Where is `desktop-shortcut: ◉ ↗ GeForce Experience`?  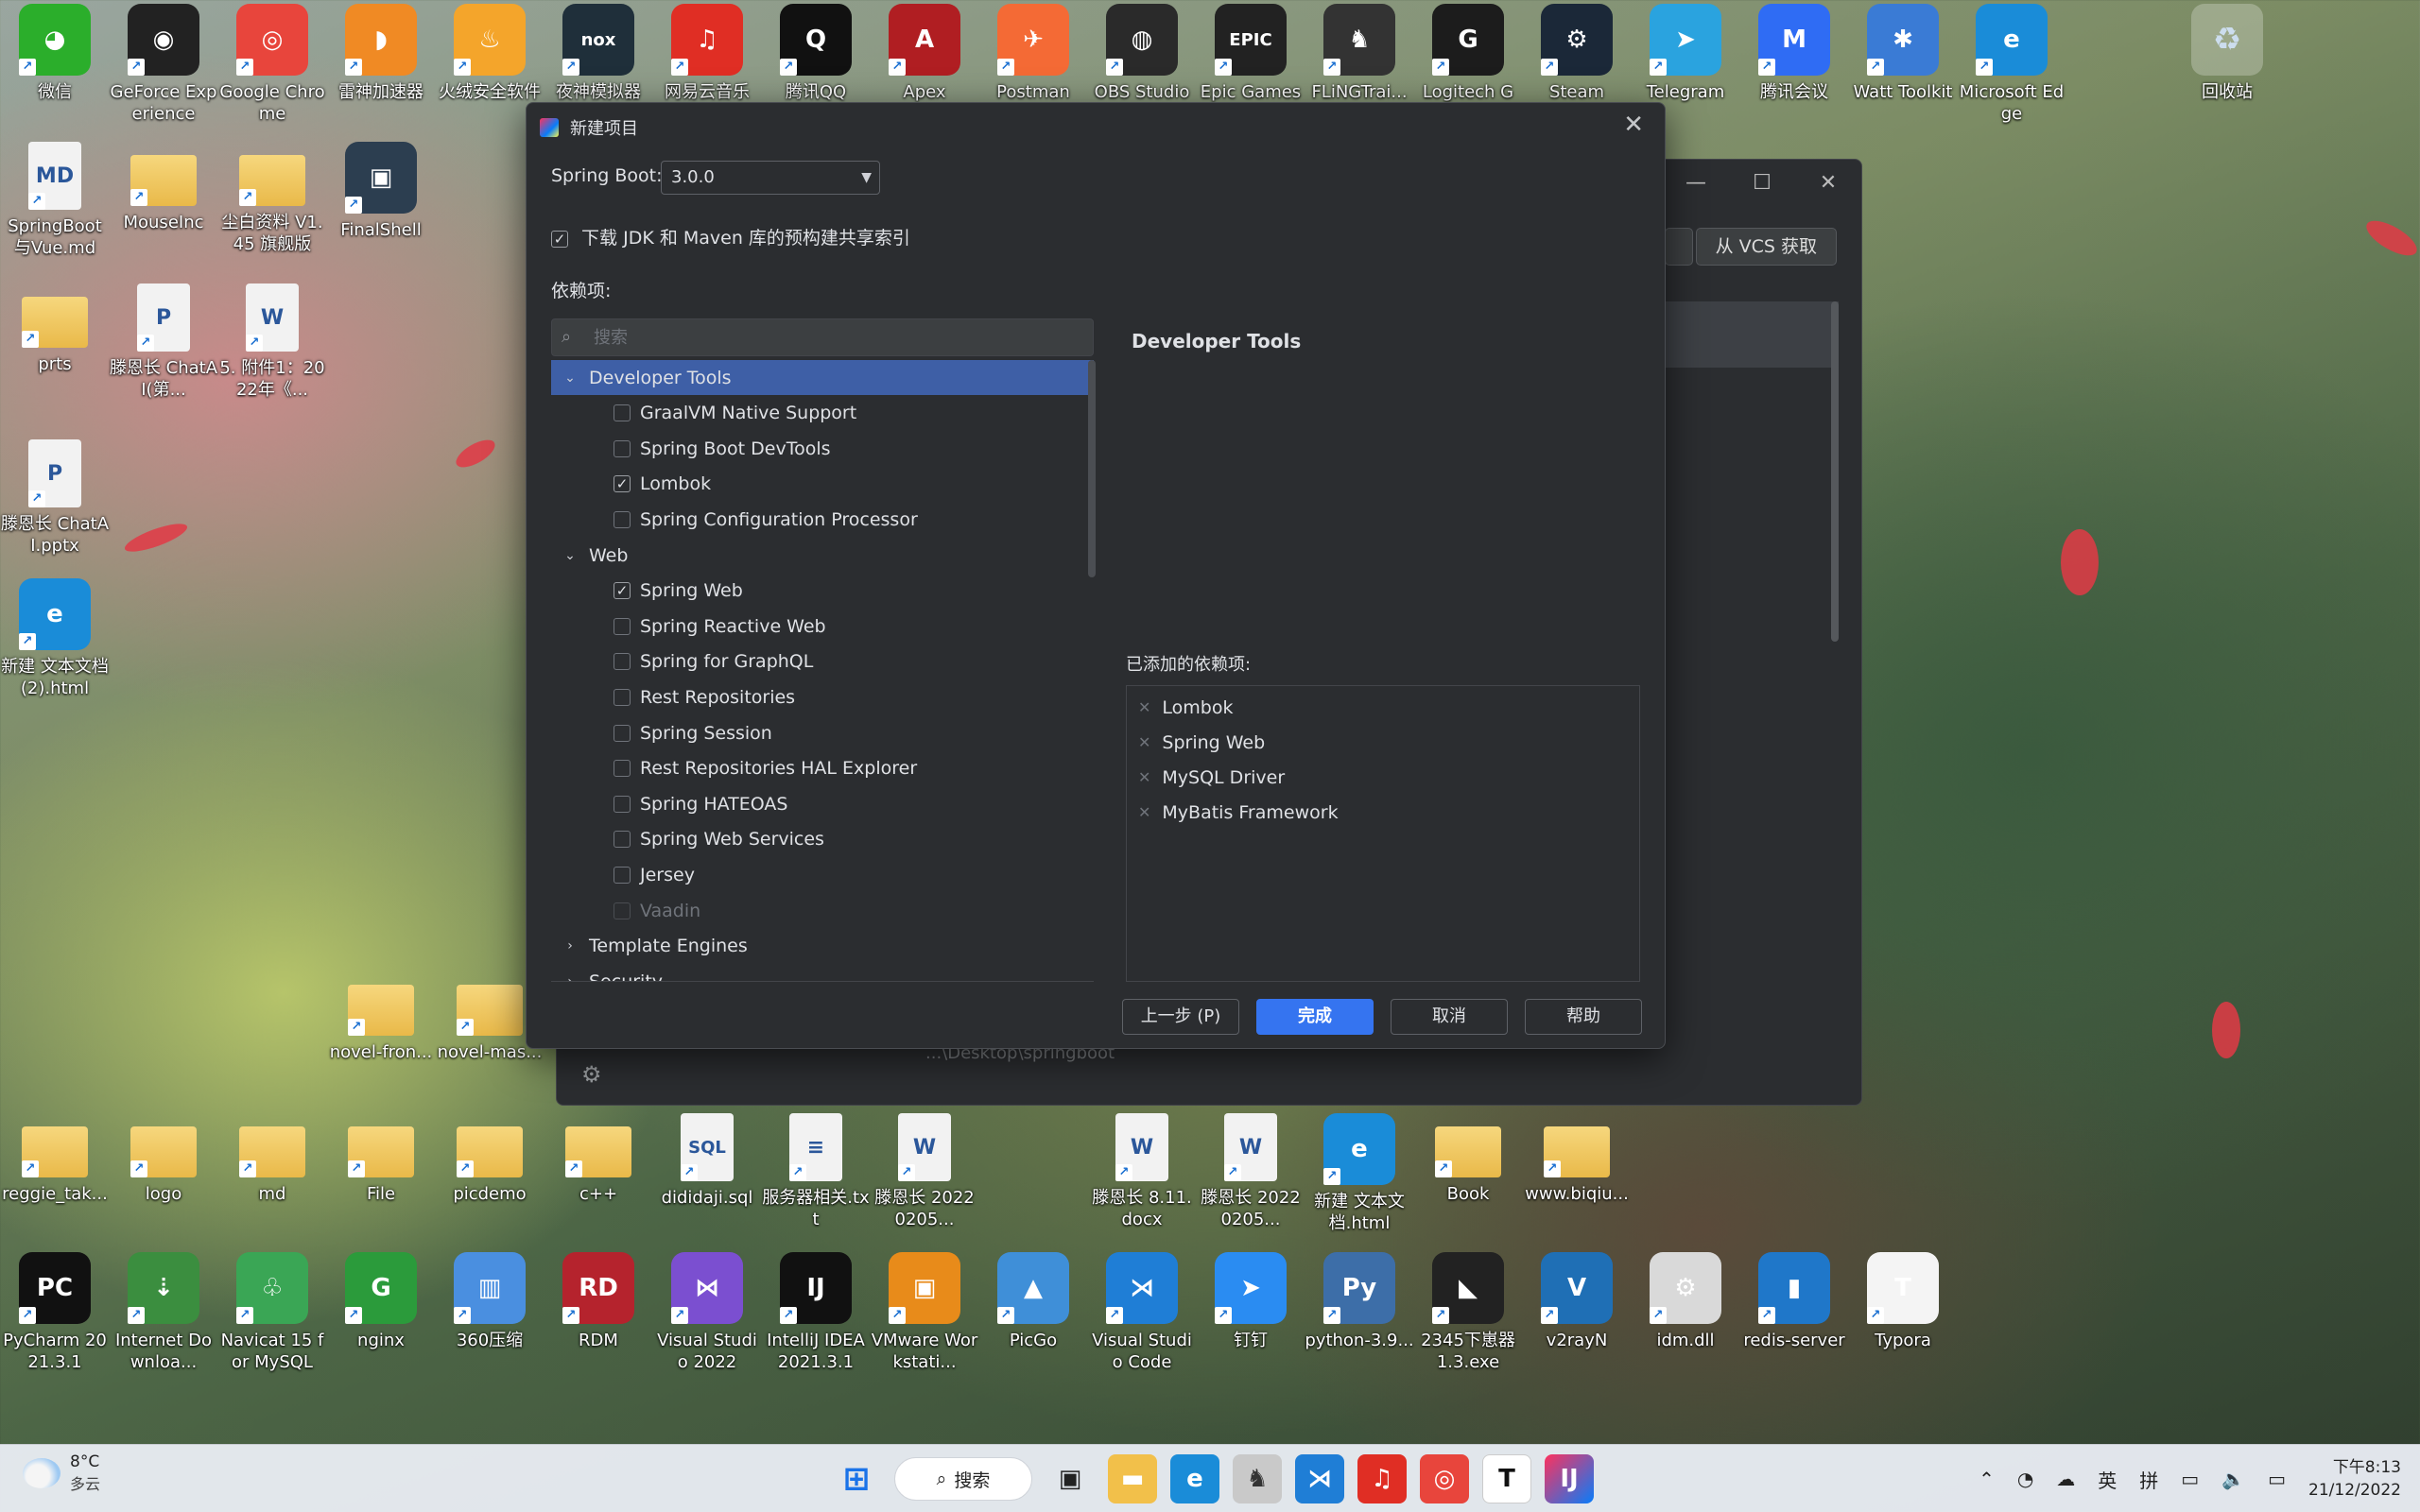
desktop-shortcut: ◉ ↗ GeForce Experience is located at coordinates (163, 75).